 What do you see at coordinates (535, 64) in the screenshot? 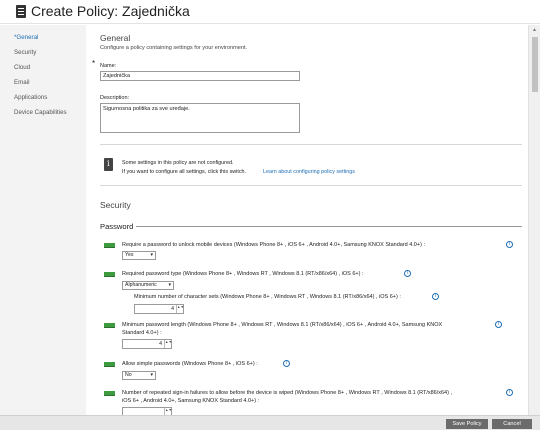
I see `scroll-thumb` at bounding box center [535, 64].